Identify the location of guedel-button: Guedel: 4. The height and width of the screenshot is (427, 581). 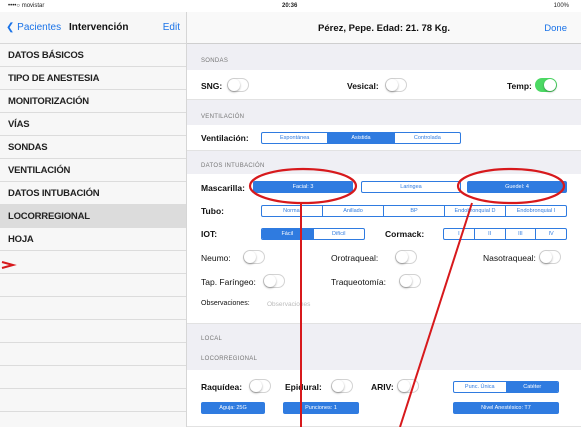
(517, 187).